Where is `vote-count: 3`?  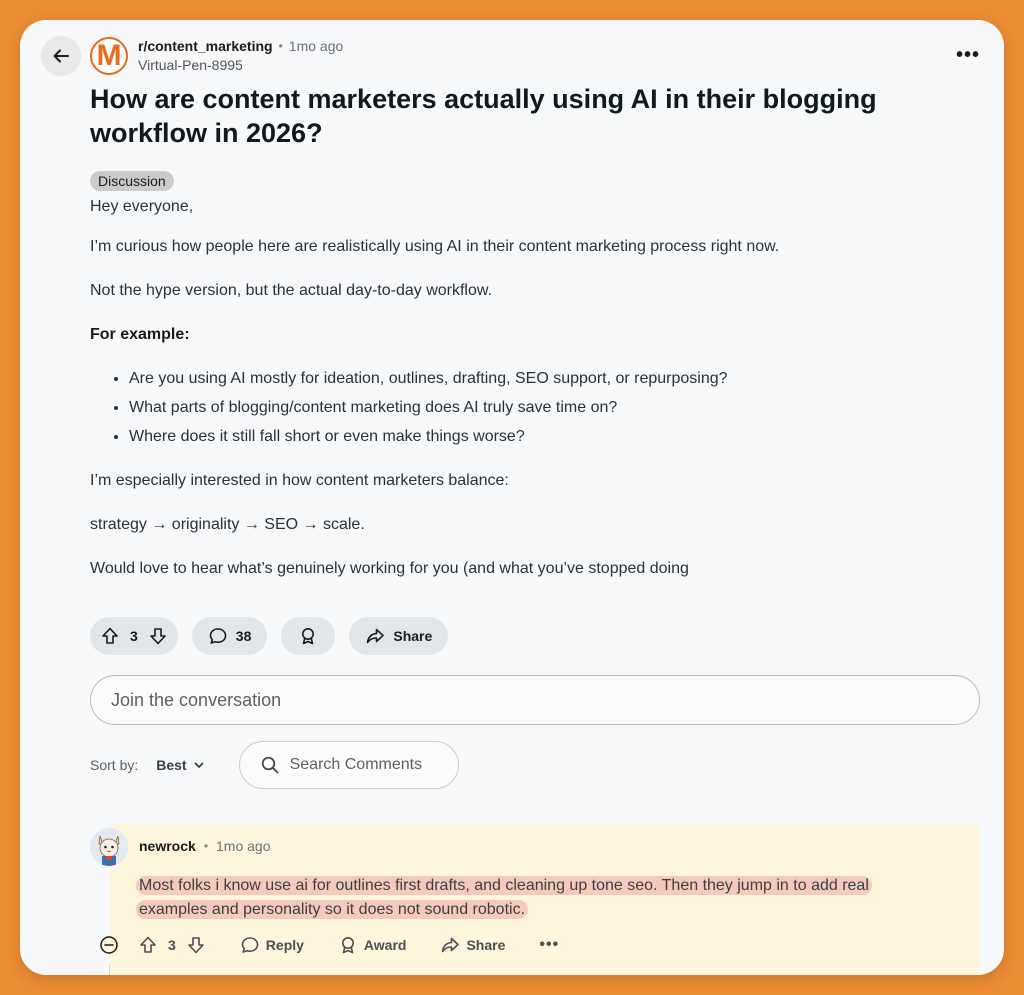 vote-count: 3 is located at coordinates (134, 636).